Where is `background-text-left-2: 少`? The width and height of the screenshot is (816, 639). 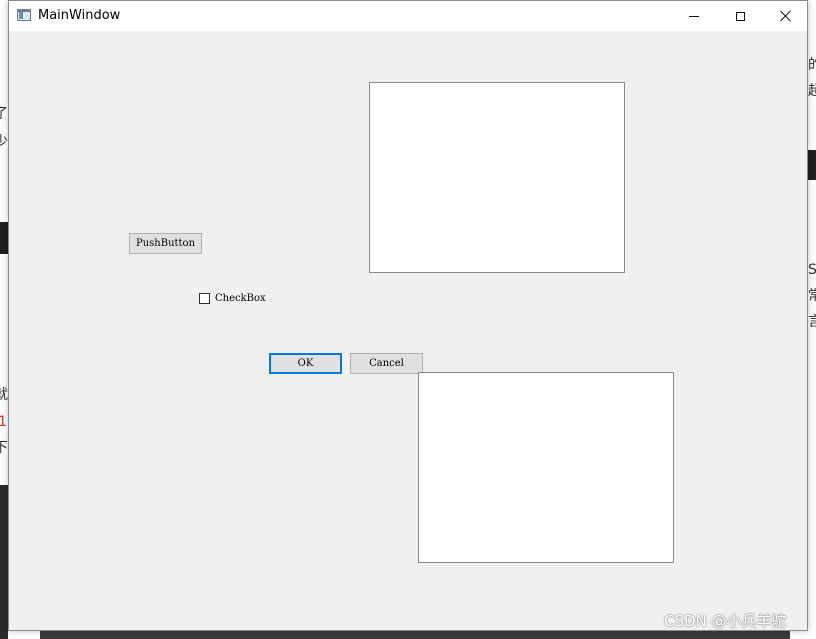
background-text-left-2: 少 is located at coordinates (4, 142).